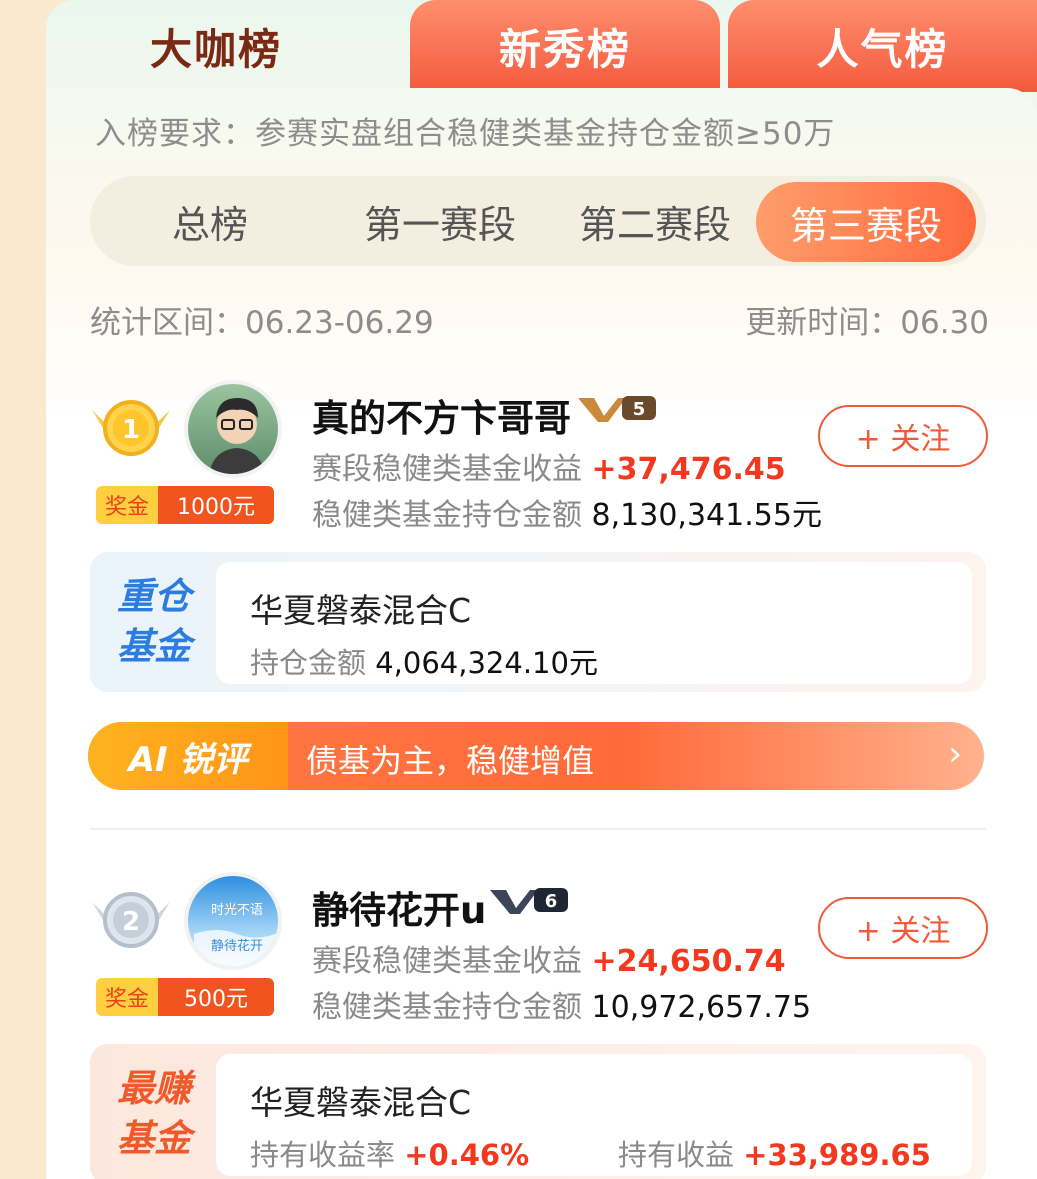 This screenshot has width=1037, height=1179. What do you see at coordinates (701, 1007) in the screenshot?
I see `holding-value: 10,972,657.75` at bounding box center [701, 1007].